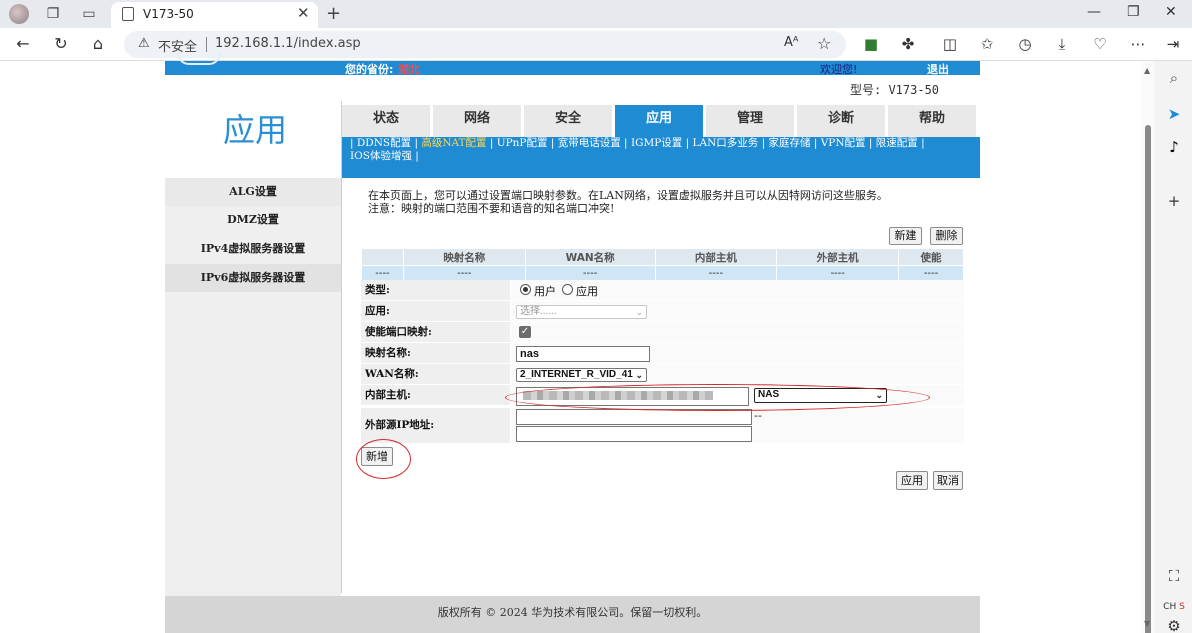 The image size is (1192, 633). Describe the element at coordinates (1174, 201) in the screenshot. I see `add-sidebar-app-icon: +` at that location.